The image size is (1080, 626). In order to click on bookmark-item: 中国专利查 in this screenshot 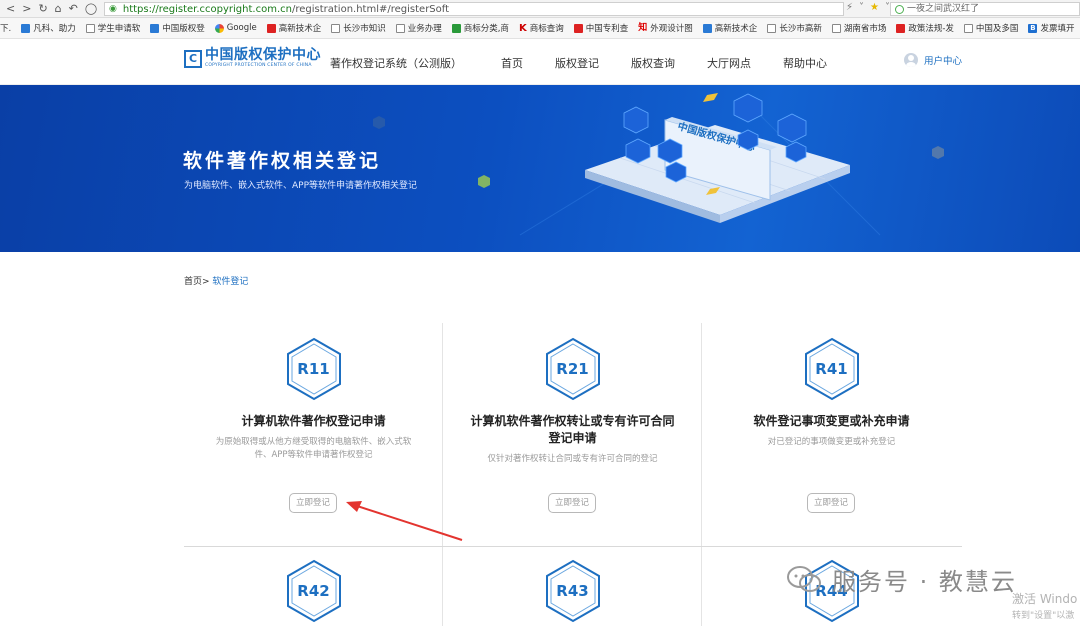, I will do `click(600, 28)`.